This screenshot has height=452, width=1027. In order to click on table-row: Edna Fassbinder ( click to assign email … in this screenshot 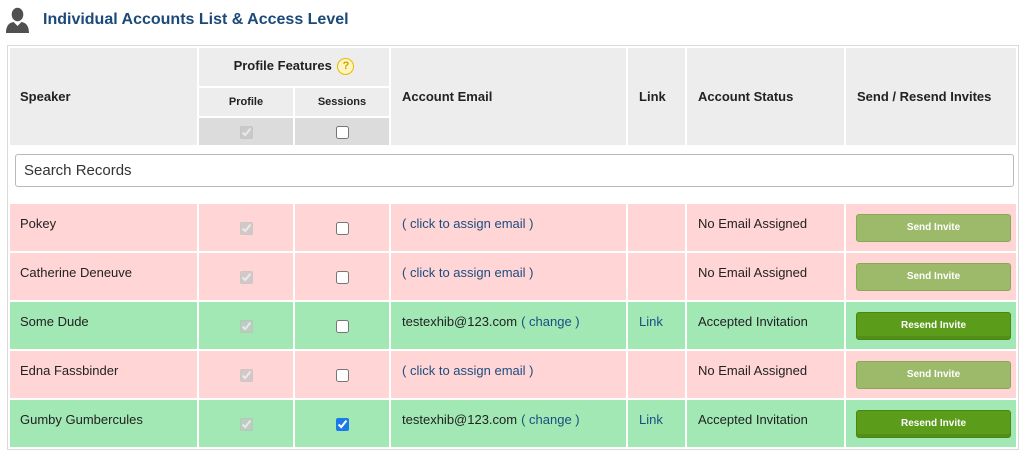, I will do `click(513, 374)`.